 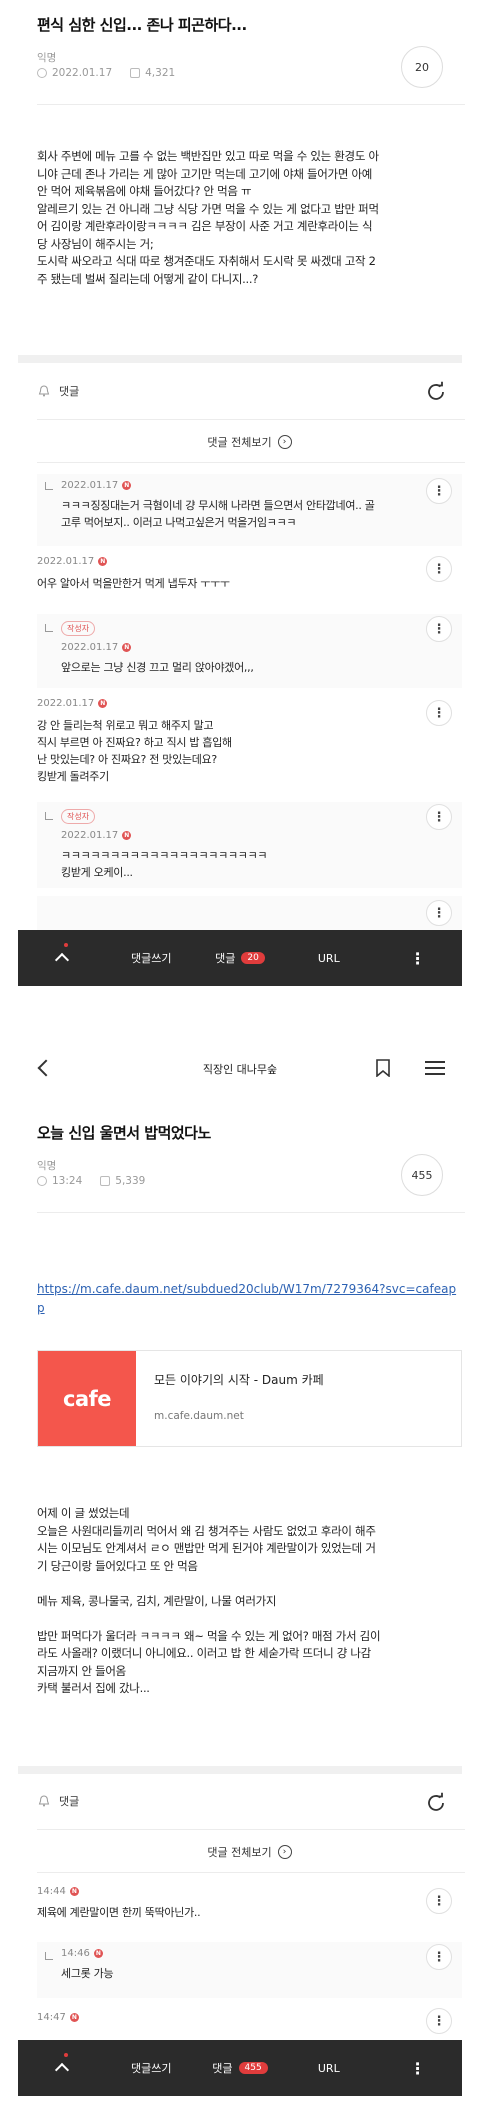 I want to click on chevron-right-icon: ›, so click(x=284, y=442).